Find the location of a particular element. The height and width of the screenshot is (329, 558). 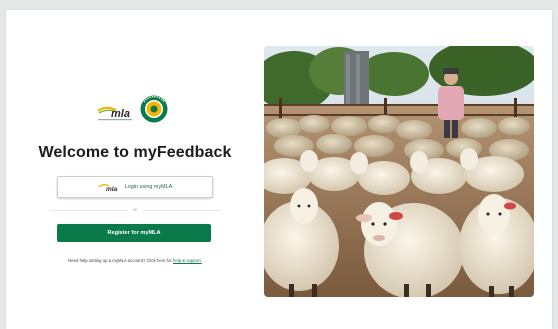

logo-group: mla is located at coordinates (136, 111).